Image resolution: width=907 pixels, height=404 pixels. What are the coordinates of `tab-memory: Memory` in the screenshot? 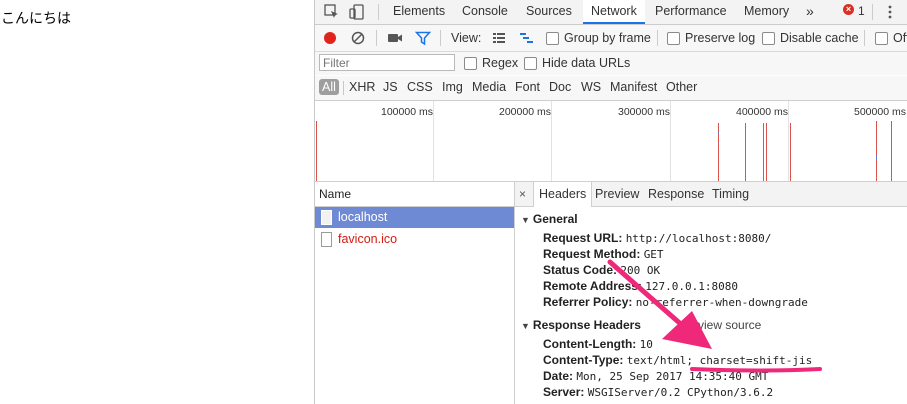 It's located at (766, 12).